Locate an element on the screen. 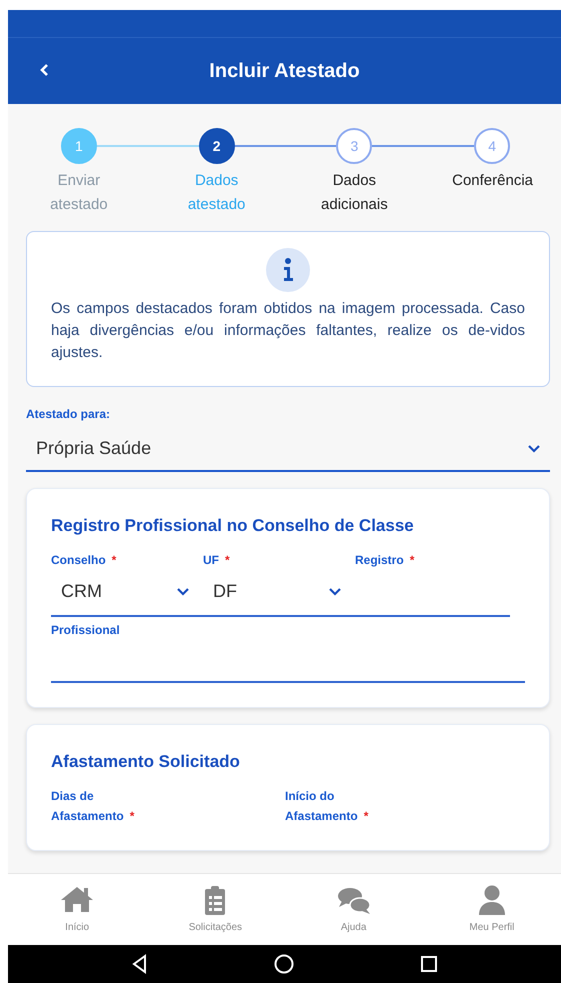  nav-label: Meu Perfil is located at coordinates (491, 927).